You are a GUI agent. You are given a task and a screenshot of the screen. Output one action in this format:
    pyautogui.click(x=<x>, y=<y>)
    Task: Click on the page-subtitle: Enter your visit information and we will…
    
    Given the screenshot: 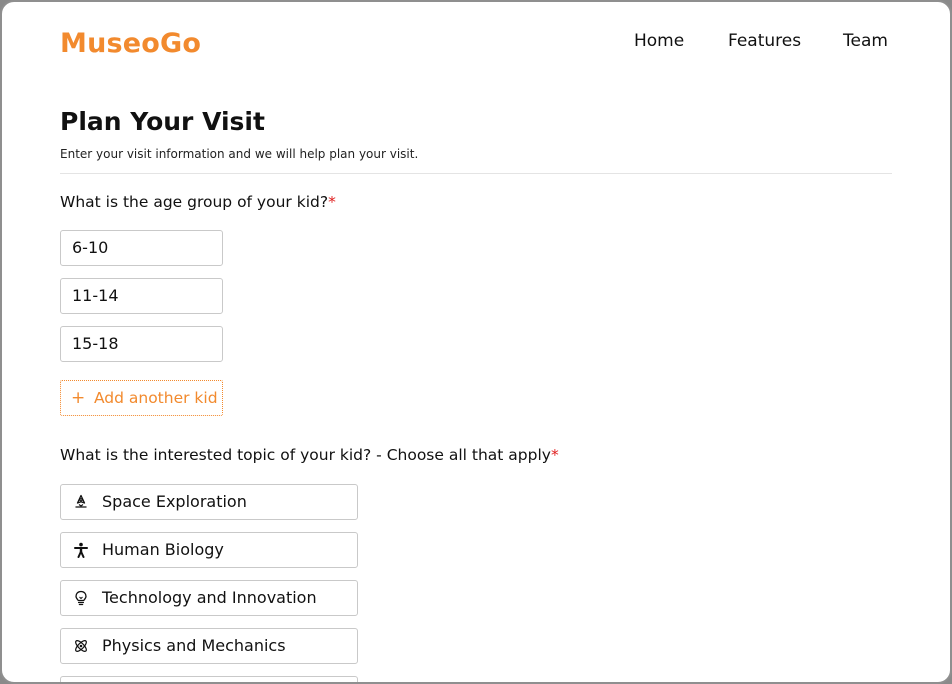 What is the action you would take?
    pyautogui.click(x=239, y=154)
    